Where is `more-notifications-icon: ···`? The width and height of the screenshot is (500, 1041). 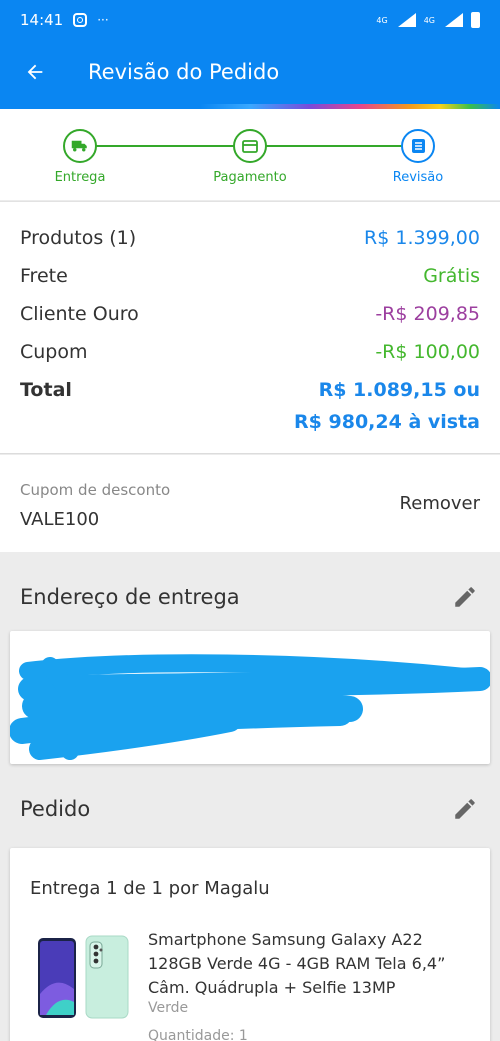 more-notifications-icon: ··· is located at coordinates (103, 20).